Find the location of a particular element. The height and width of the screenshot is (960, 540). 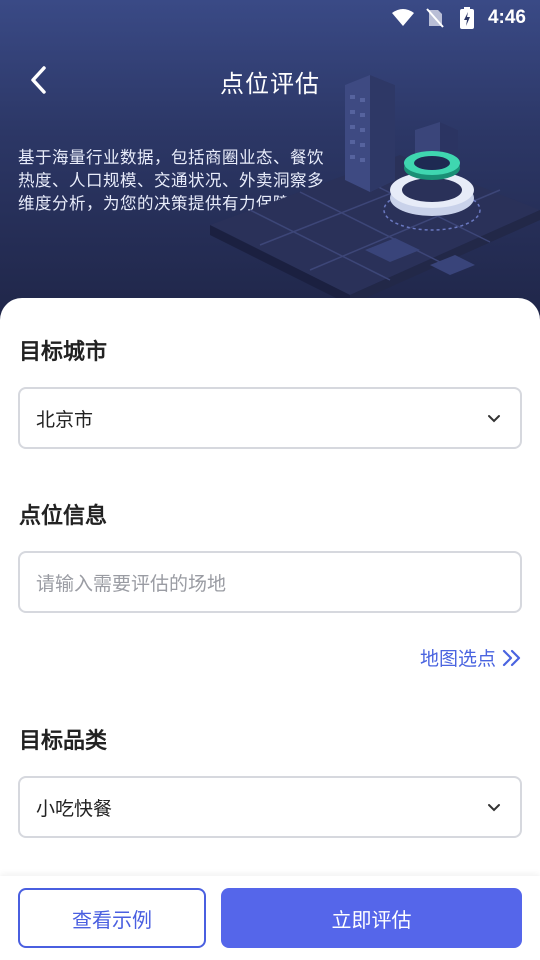

wifi-icon is located at coordinates (402, 18).